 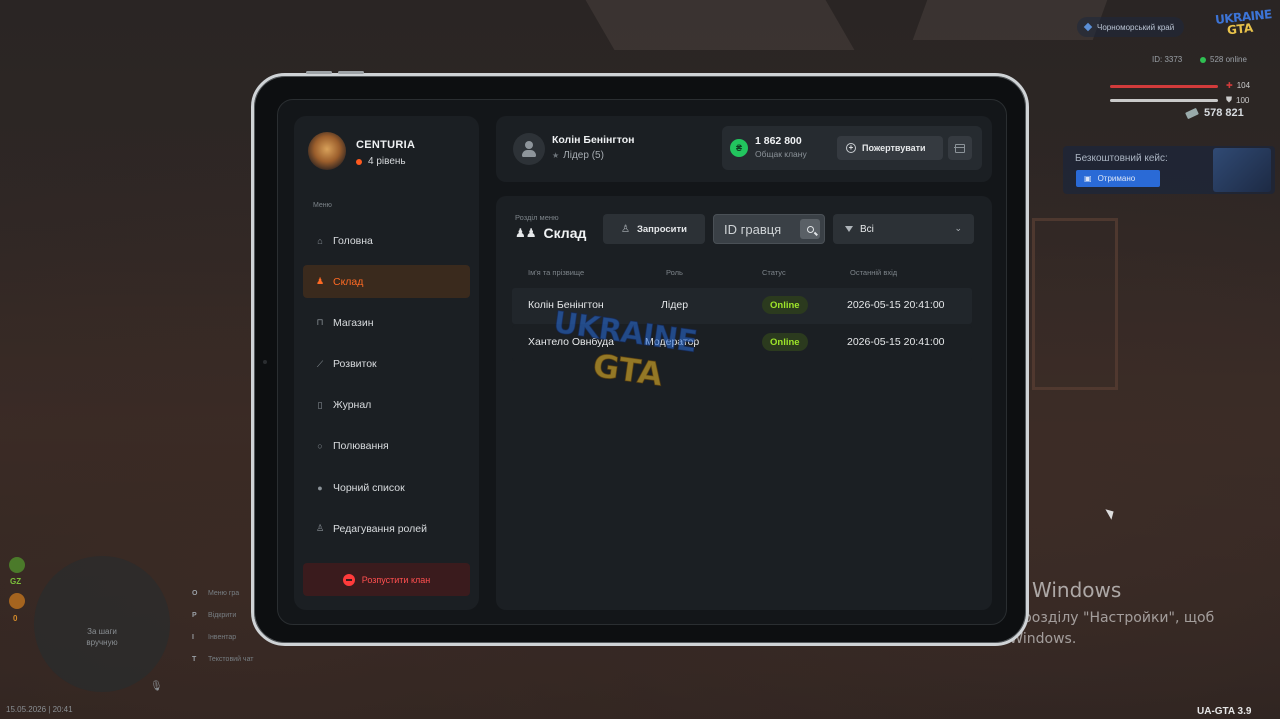 I want to click on section-caption: Розділ меню, so click(x=537, y=217).